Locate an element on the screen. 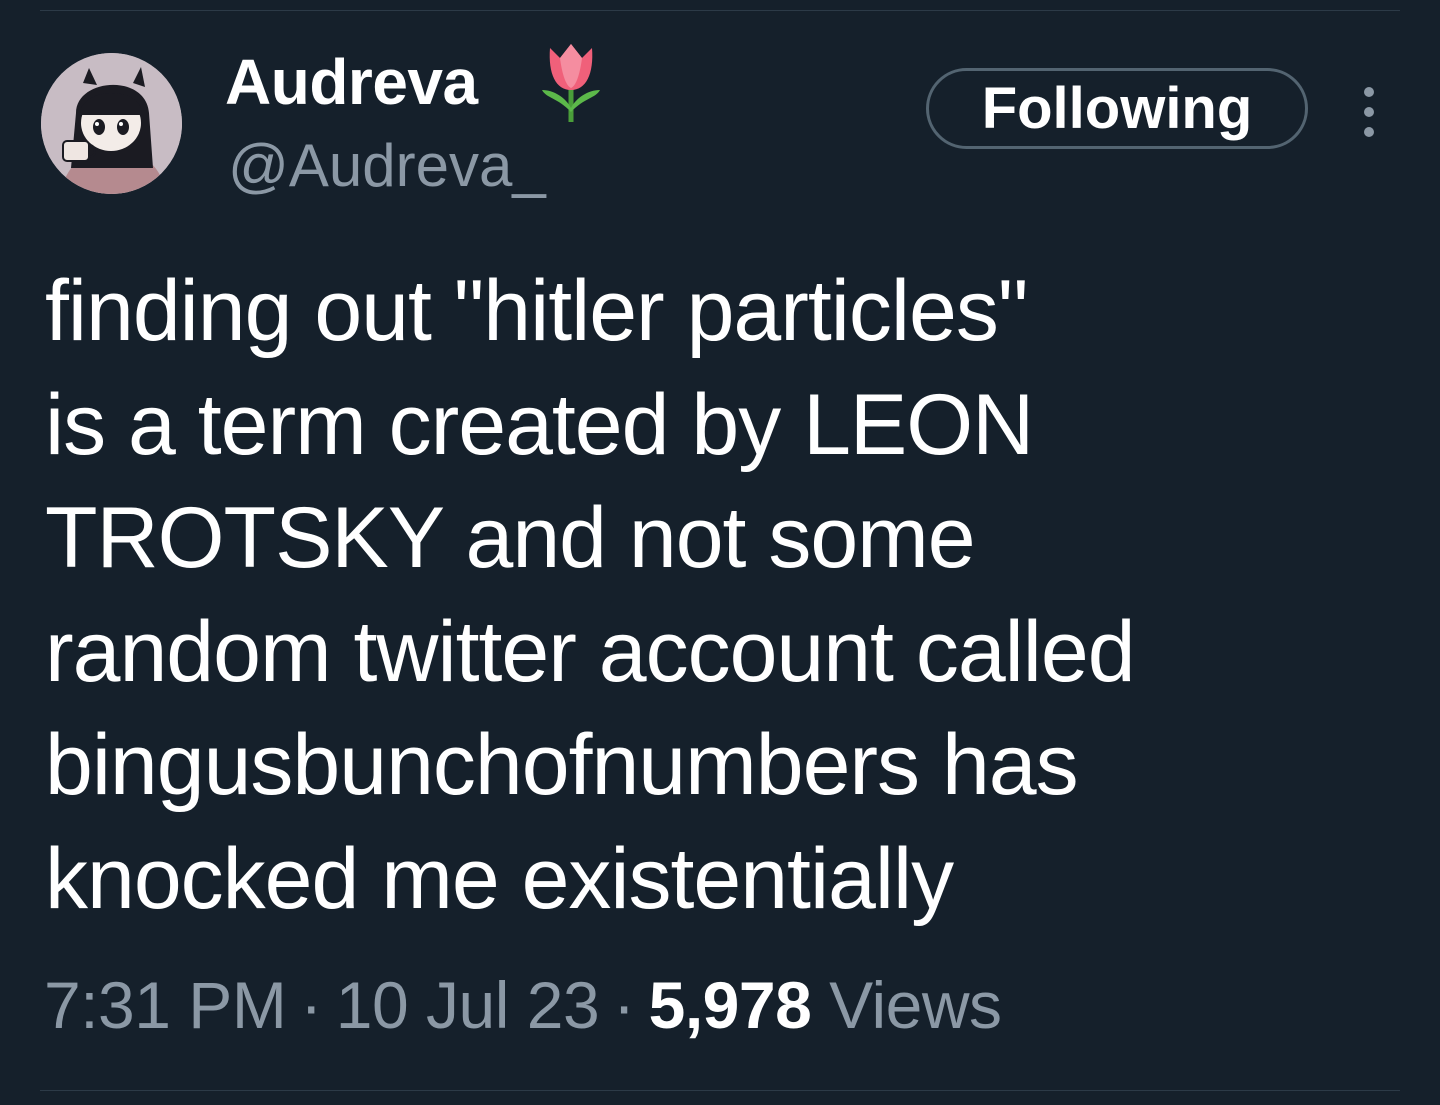 This screenshot has width=1440, height=1105. bottom-divider is located at coordinates (720, 1090).